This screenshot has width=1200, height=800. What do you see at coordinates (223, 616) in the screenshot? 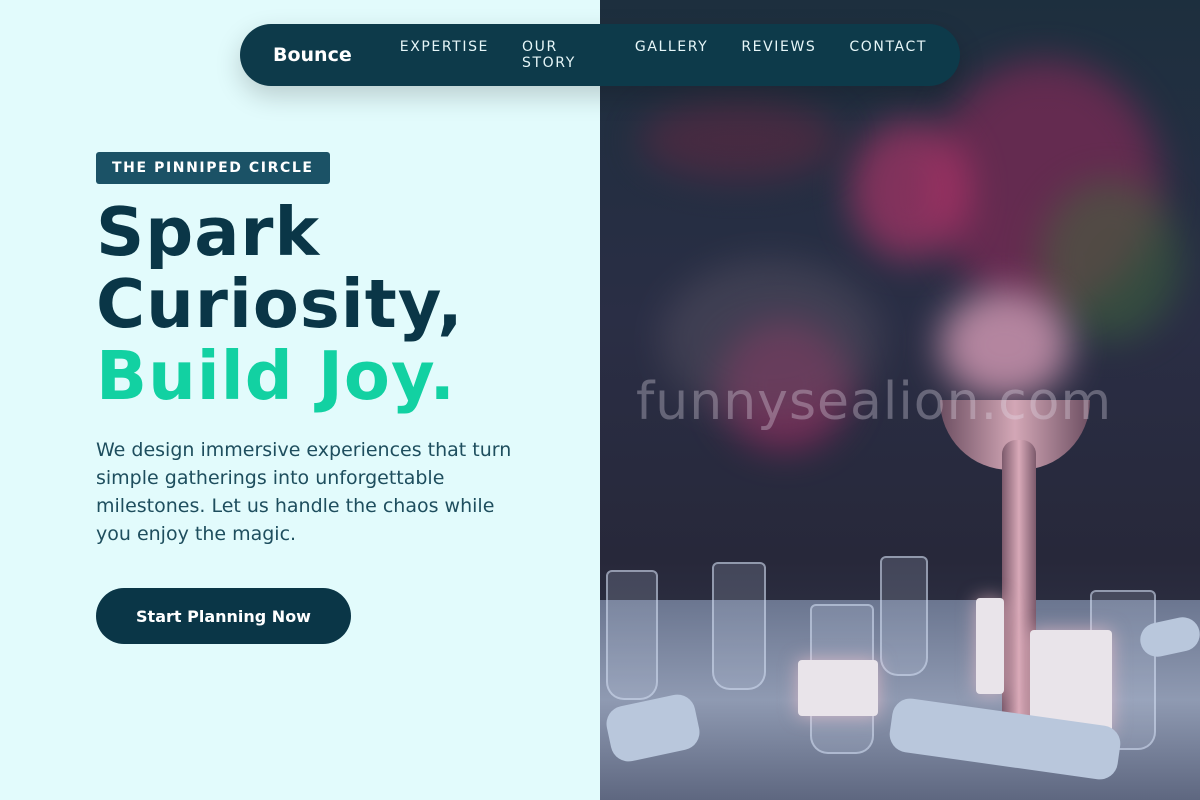
I see `start-planning-button: Start Planning Now` at bounding box center [223, 616].